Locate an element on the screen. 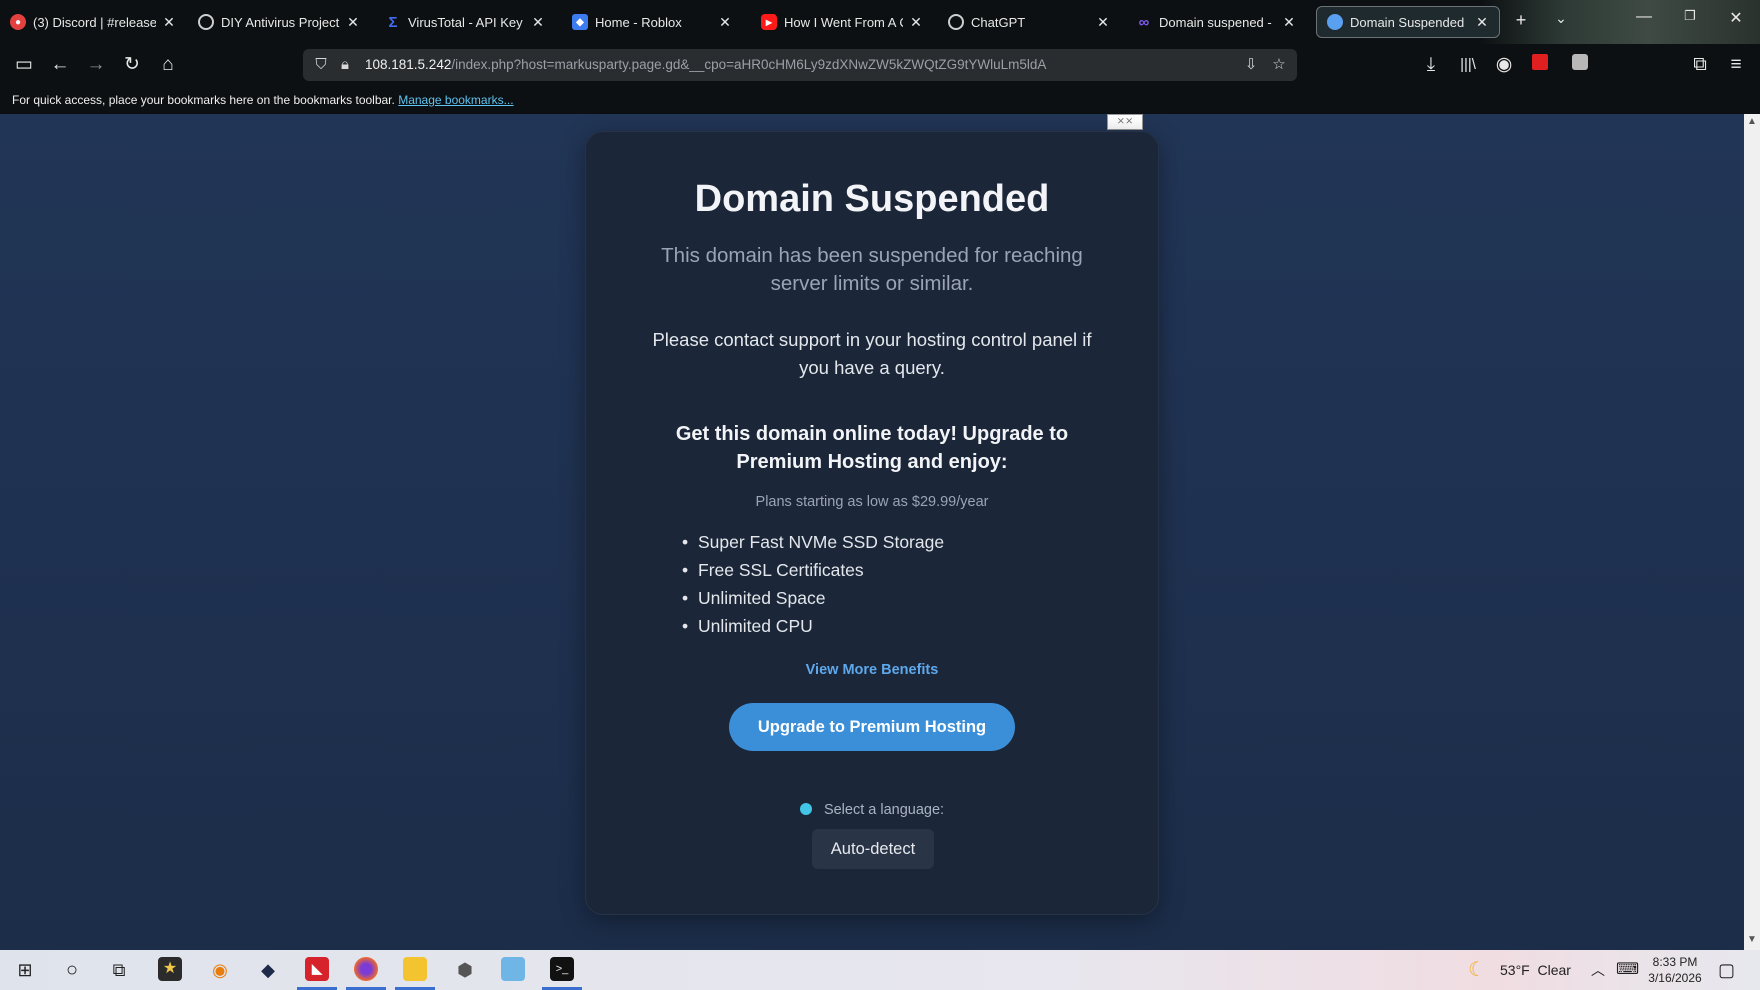 Image resolution: width=1760 pixels, height=990 pixels. language-label: Select a language: is located at coordinates (872, 810).